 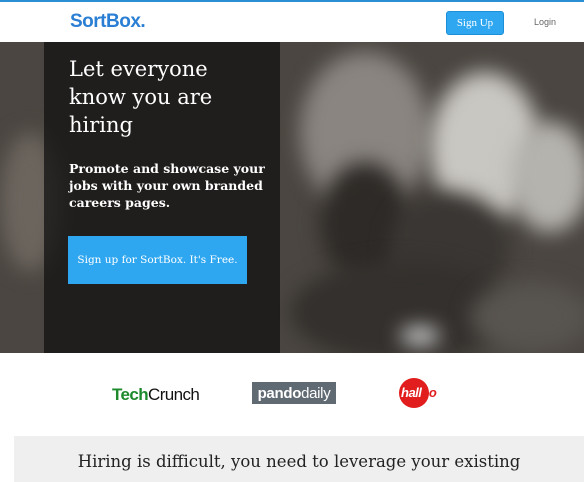 I want to click on login-link: Login, so click(x=545, y=22).